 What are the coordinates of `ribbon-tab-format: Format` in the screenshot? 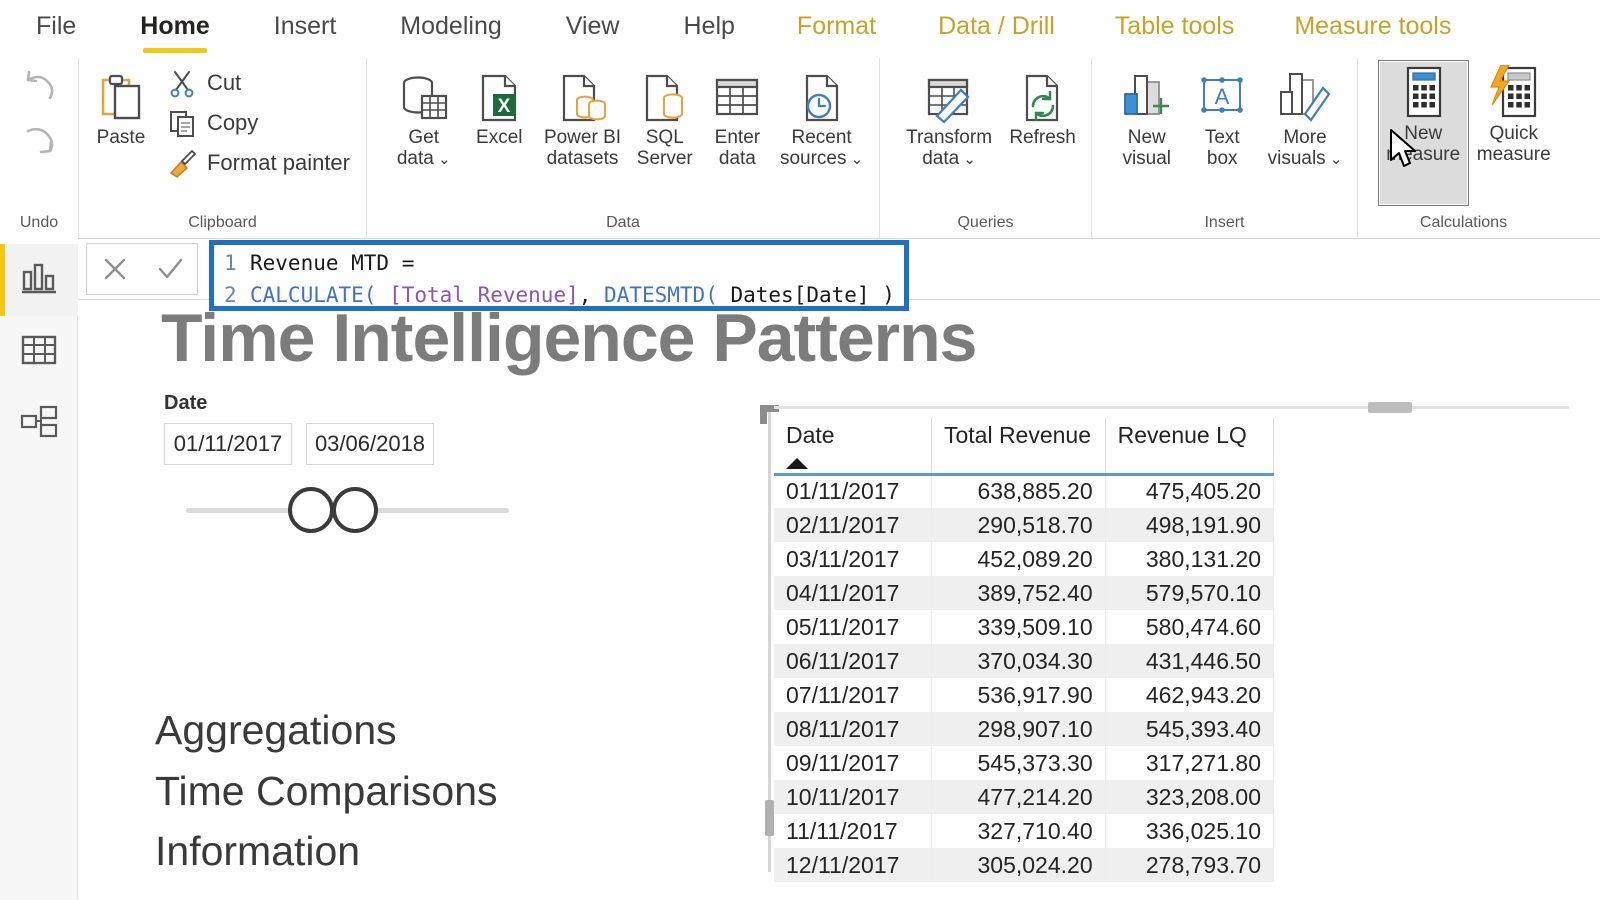 It's located at (836, 29).